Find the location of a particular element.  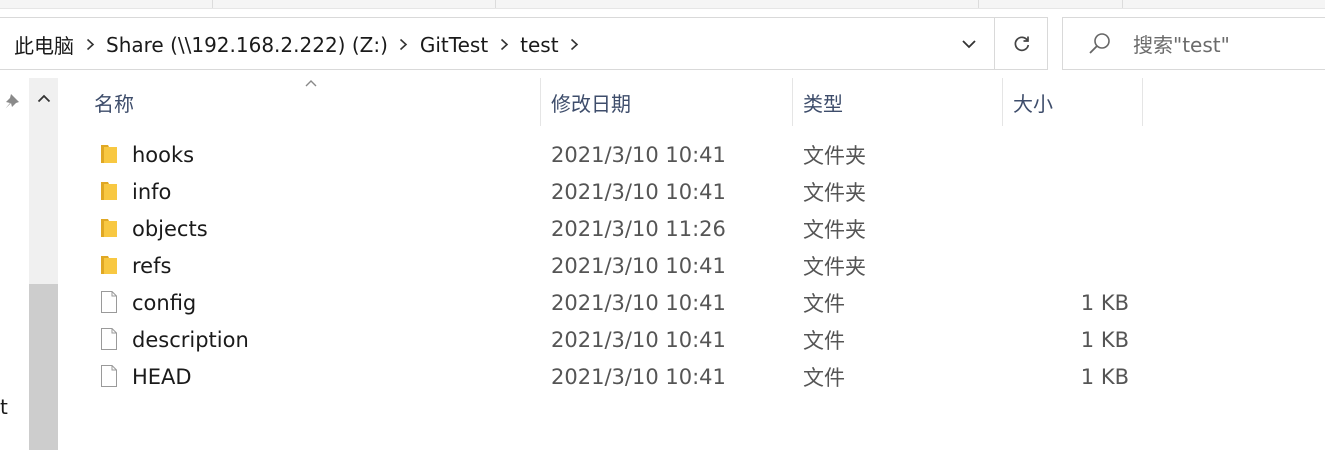

file-row-config: config 2021/3/10 10:41 文件 1 KB is located at coordinates (610, 302).